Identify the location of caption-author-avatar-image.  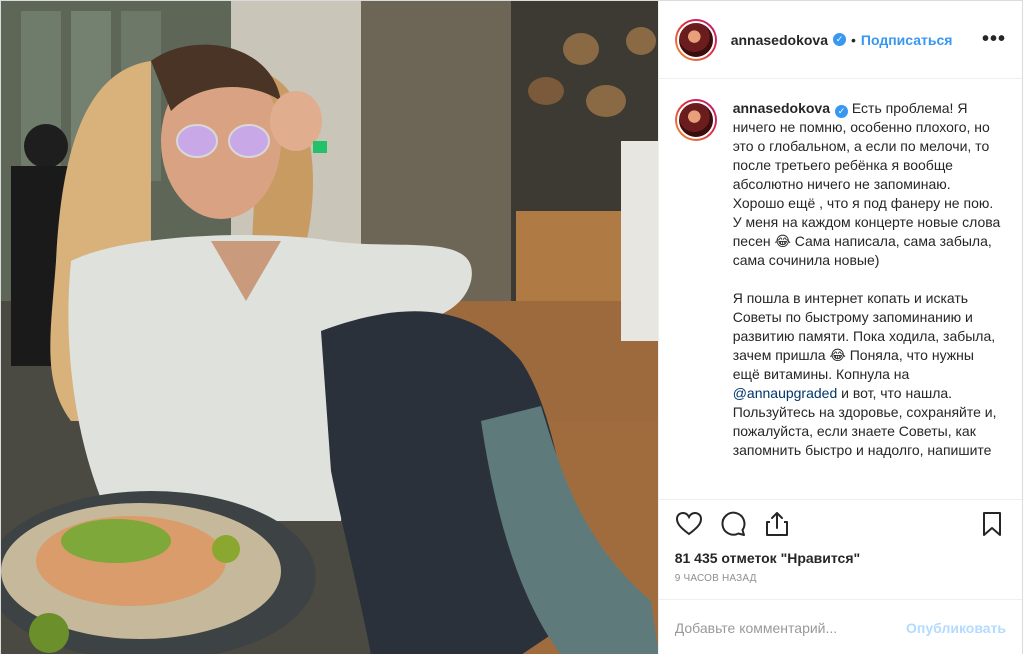
(695, 120).